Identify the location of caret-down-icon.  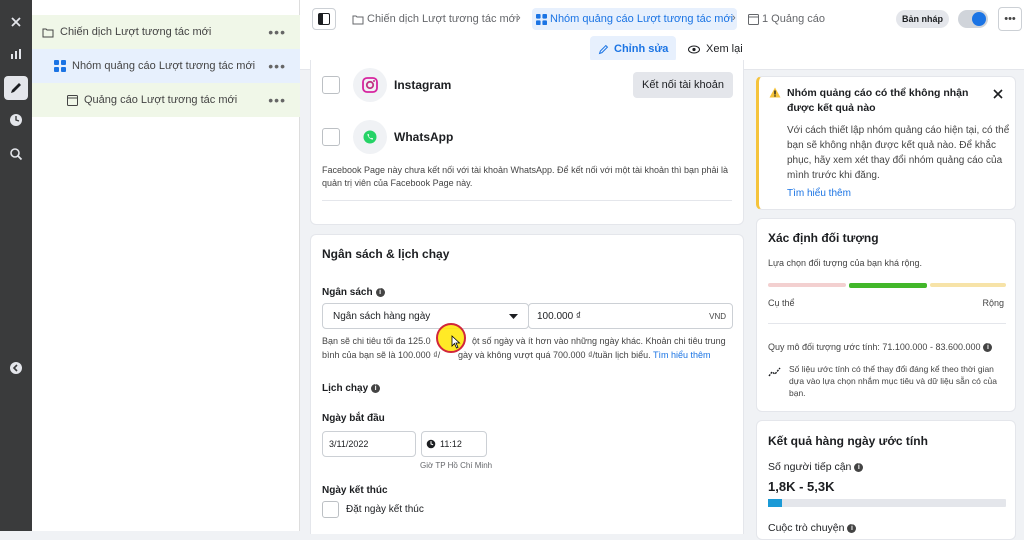
(513, 316).